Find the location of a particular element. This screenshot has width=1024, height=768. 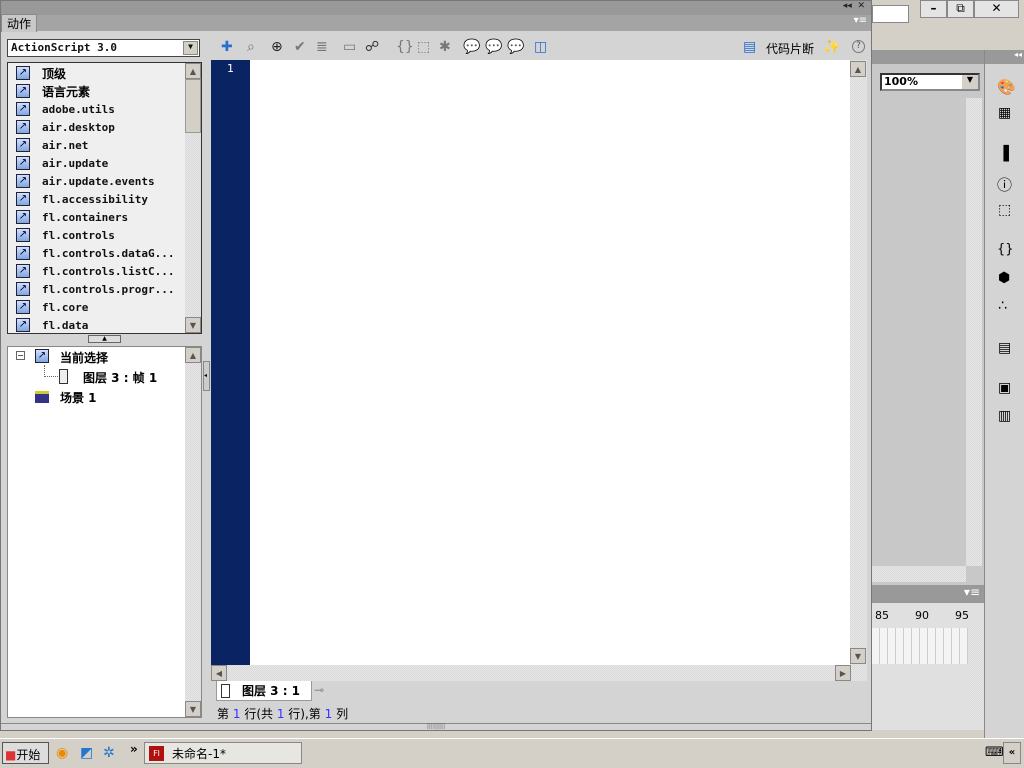

motion-icon: ∴ is located at coordinates (1002, 306).